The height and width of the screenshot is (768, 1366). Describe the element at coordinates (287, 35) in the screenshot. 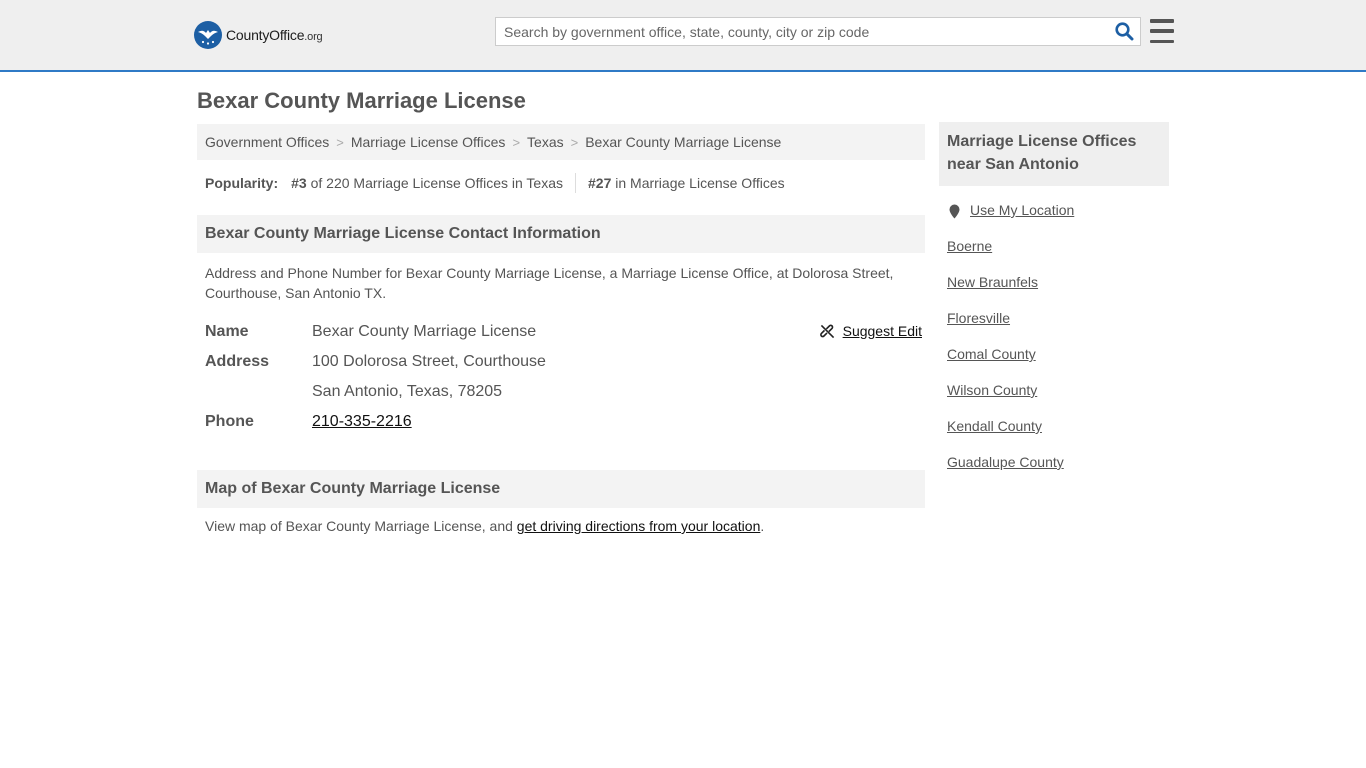

I see `logo-word-office: Office` at that location.